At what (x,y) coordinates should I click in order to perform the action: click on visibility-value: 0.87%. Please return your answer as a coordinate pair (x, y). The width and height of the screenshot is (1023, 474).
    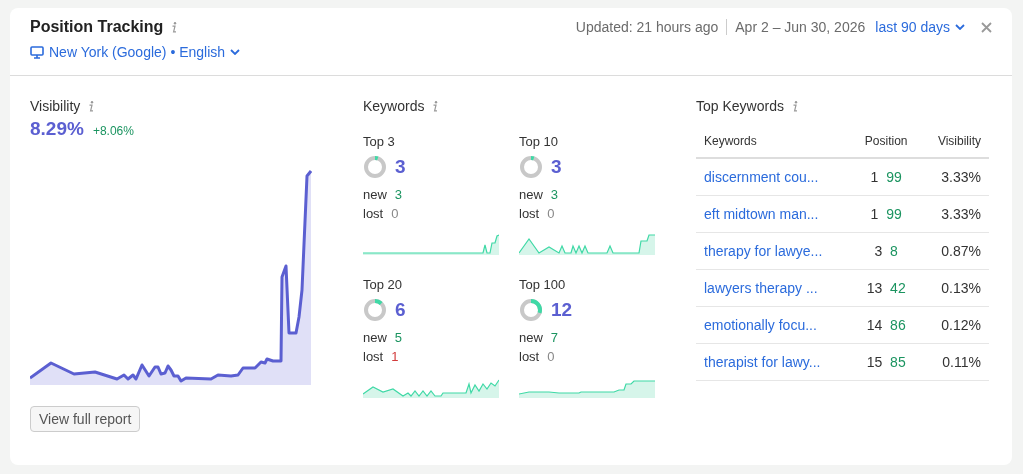
    Looking at the image, I should click on (961, 251).